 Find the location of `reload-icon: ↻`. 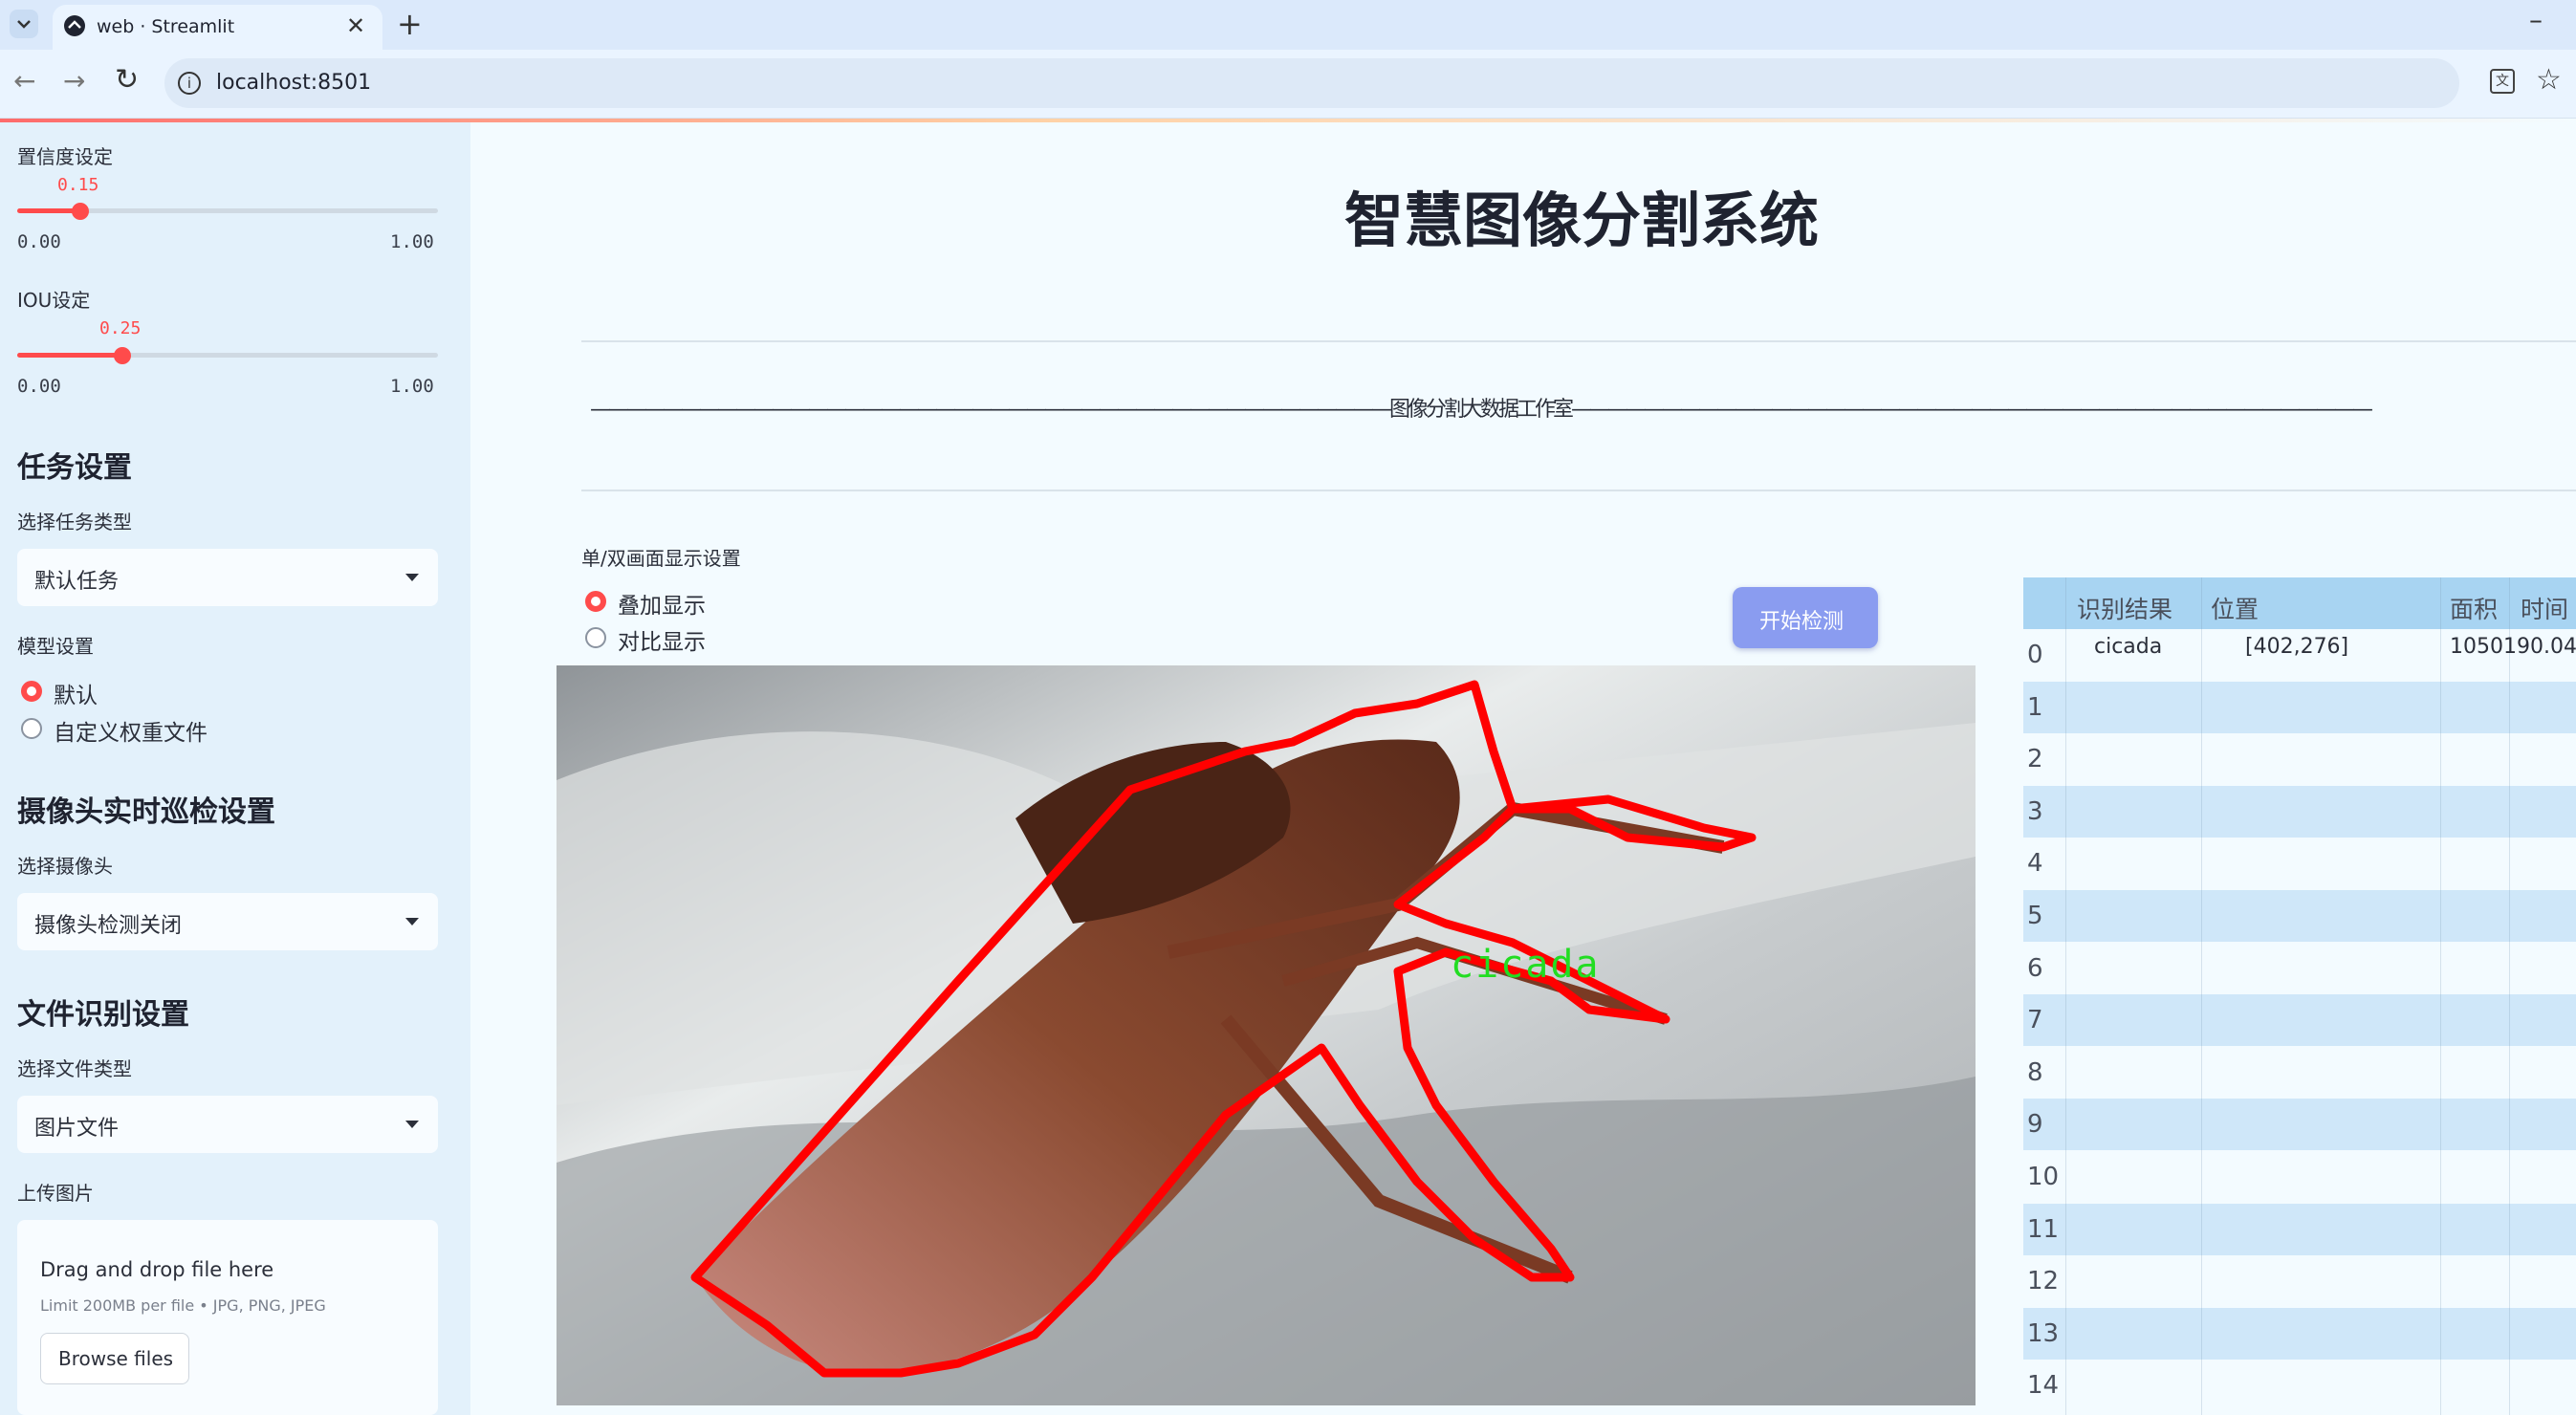

reload-icon: ↻ is located at coordinates (127, 80).